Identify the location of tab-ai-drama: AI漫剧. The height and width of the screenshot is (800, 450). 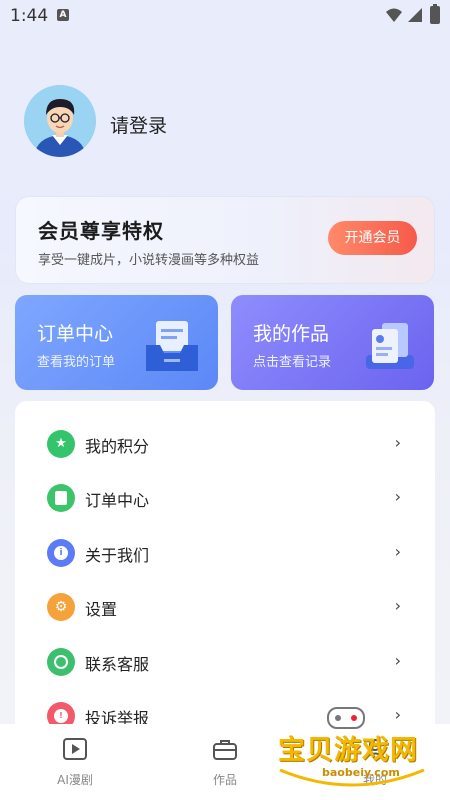
(75, 762).